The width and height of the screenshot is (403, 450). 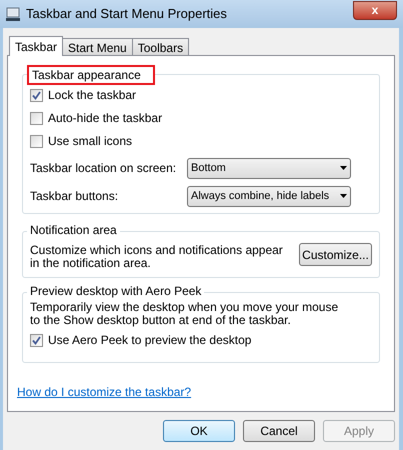 I want to click on checkbox-label: Lock the taskbar, so click(x=92, y=95).